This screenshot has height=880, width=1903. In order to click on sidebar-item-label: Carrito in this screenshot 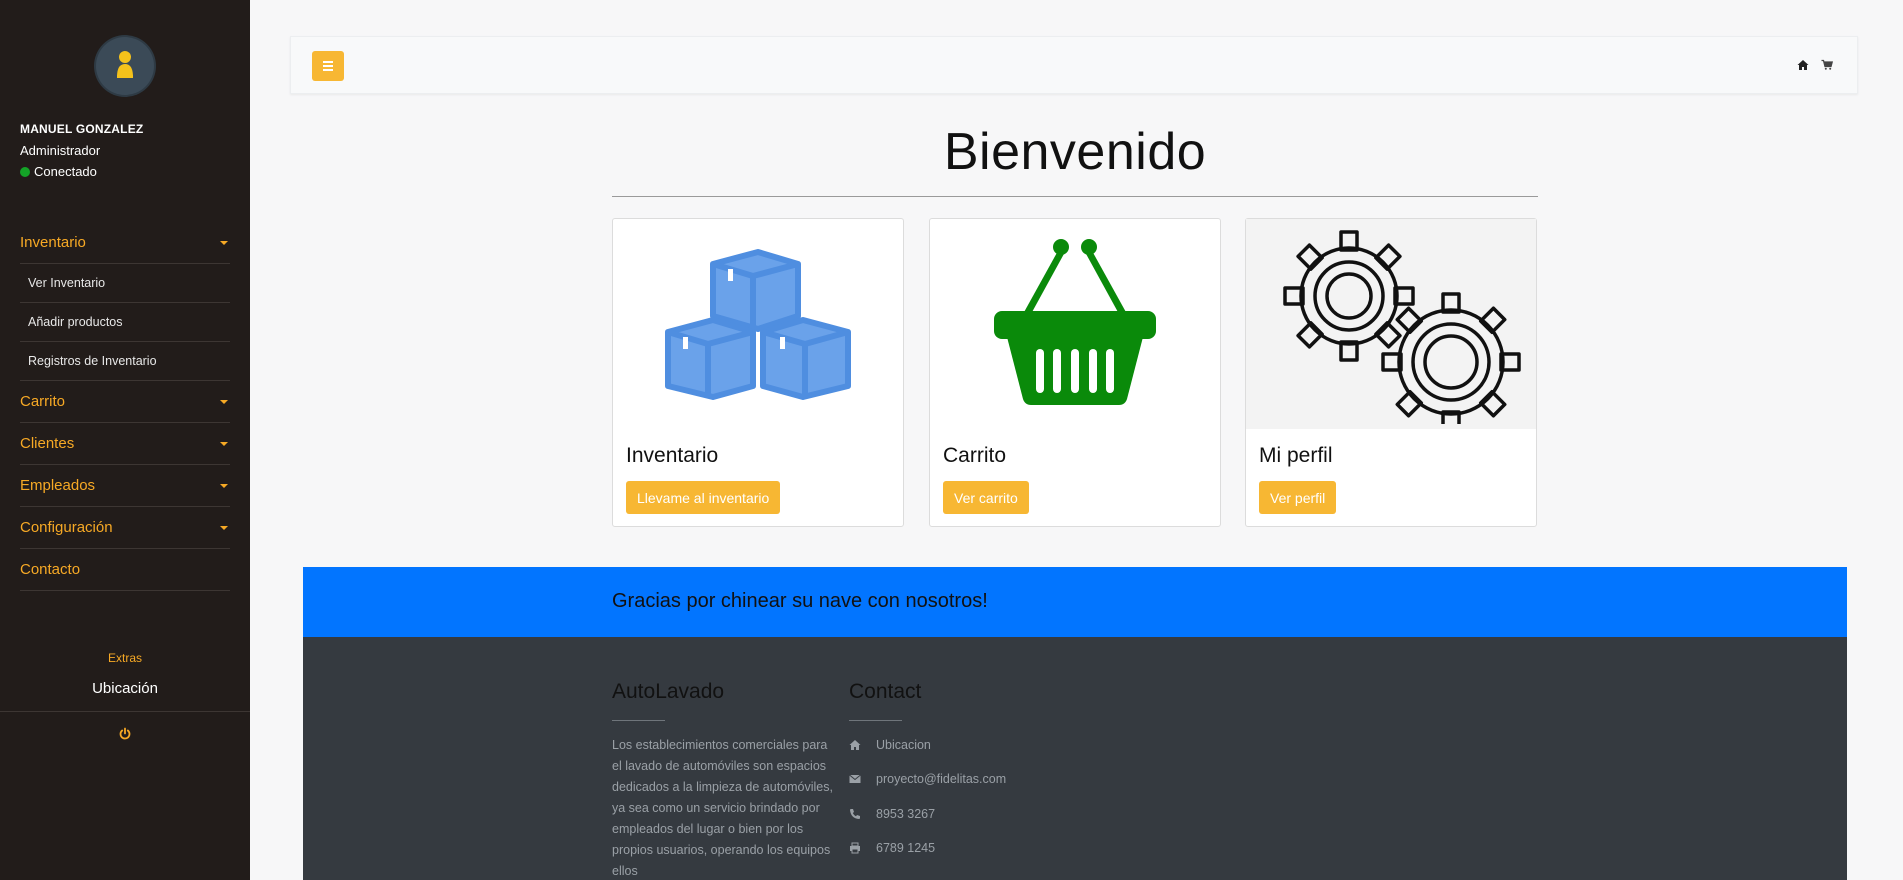, I will do `click(43, 401)`.